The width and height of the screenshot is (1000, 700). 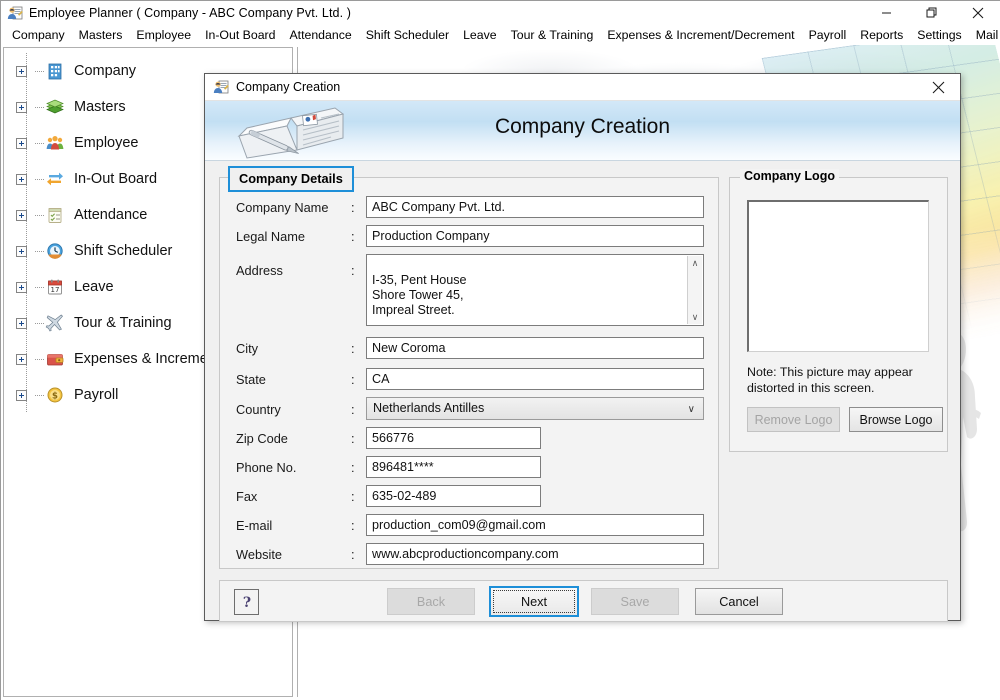 What do you see at coordinates (695, 263) in the screenshot?
I see `scroll-up-arrow-icon: ∧` at bounding box center [695, 263].